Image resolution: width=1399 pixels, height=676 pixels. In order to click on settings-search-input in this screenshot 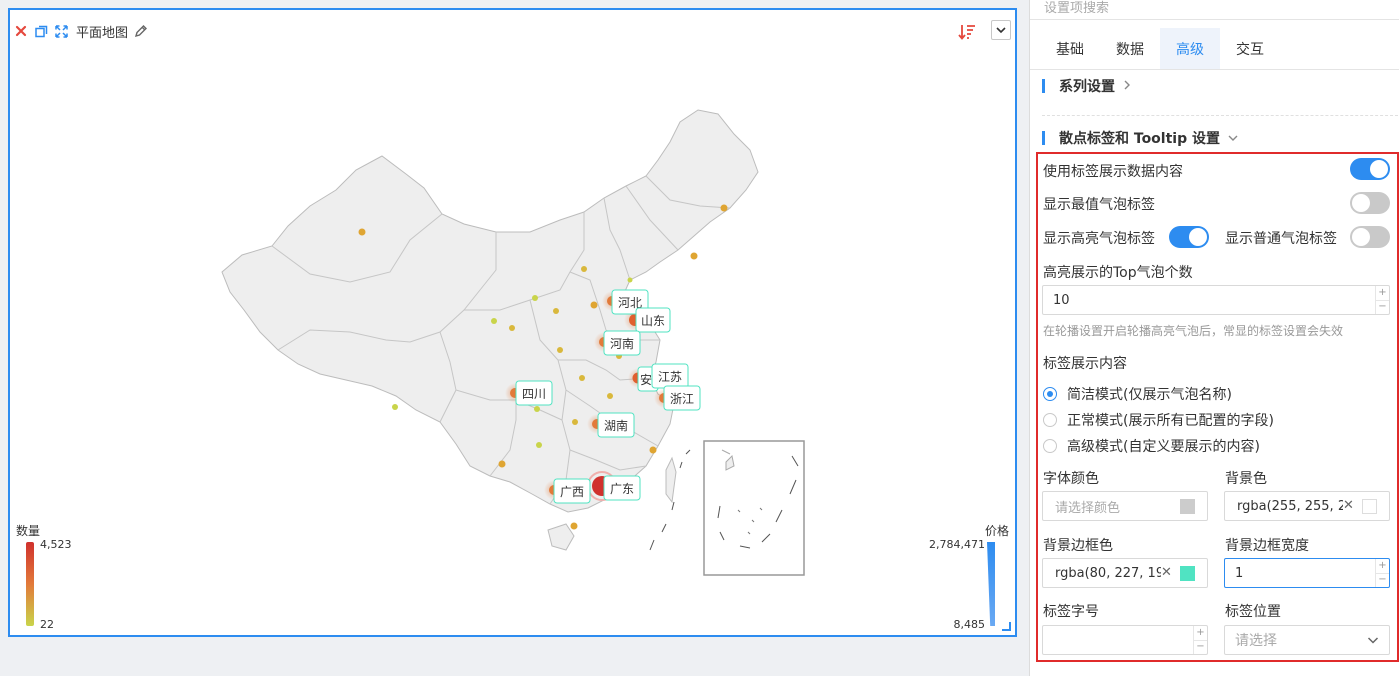, I will do `click(1214, 8)`.